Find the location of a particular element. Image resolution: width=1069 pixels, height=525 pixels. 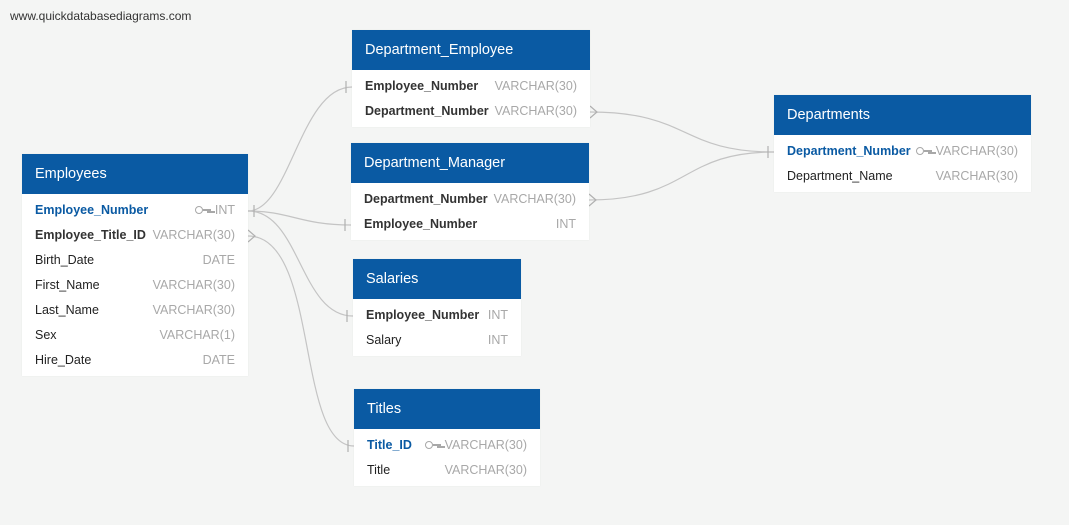

table-title: Titles is located at coordinates (447, 409).